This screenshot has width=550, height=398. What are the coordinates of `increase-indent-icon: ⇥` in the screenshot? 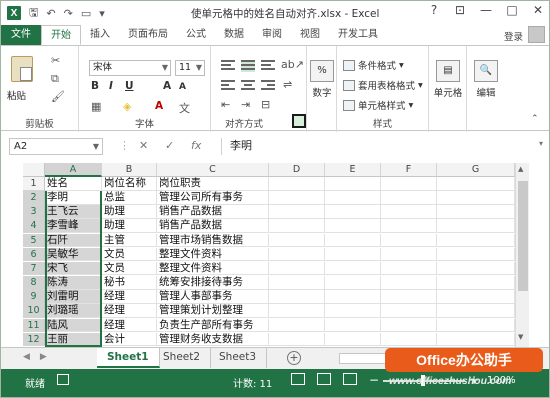 It's located at (245, 104).